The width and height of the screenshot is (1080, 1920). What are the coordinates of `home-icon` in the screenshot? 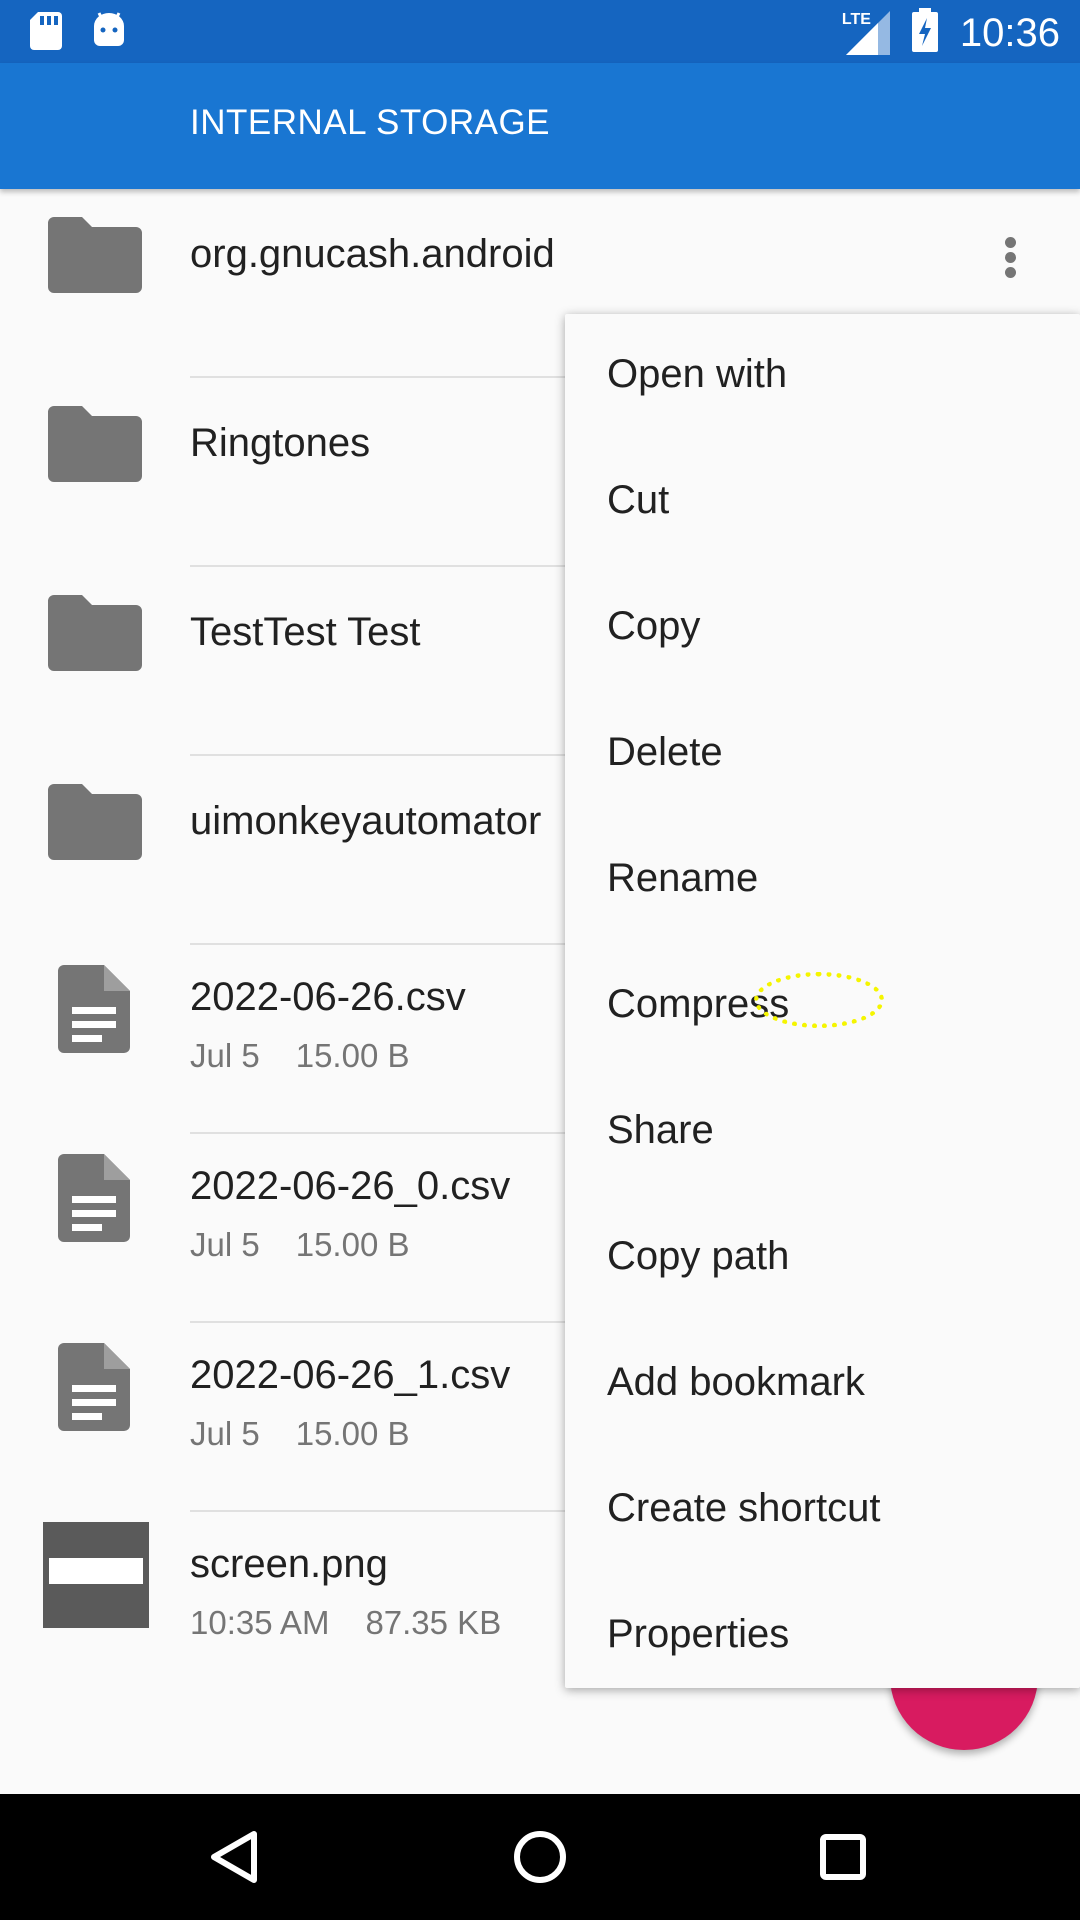 It's located at (540, 1857).